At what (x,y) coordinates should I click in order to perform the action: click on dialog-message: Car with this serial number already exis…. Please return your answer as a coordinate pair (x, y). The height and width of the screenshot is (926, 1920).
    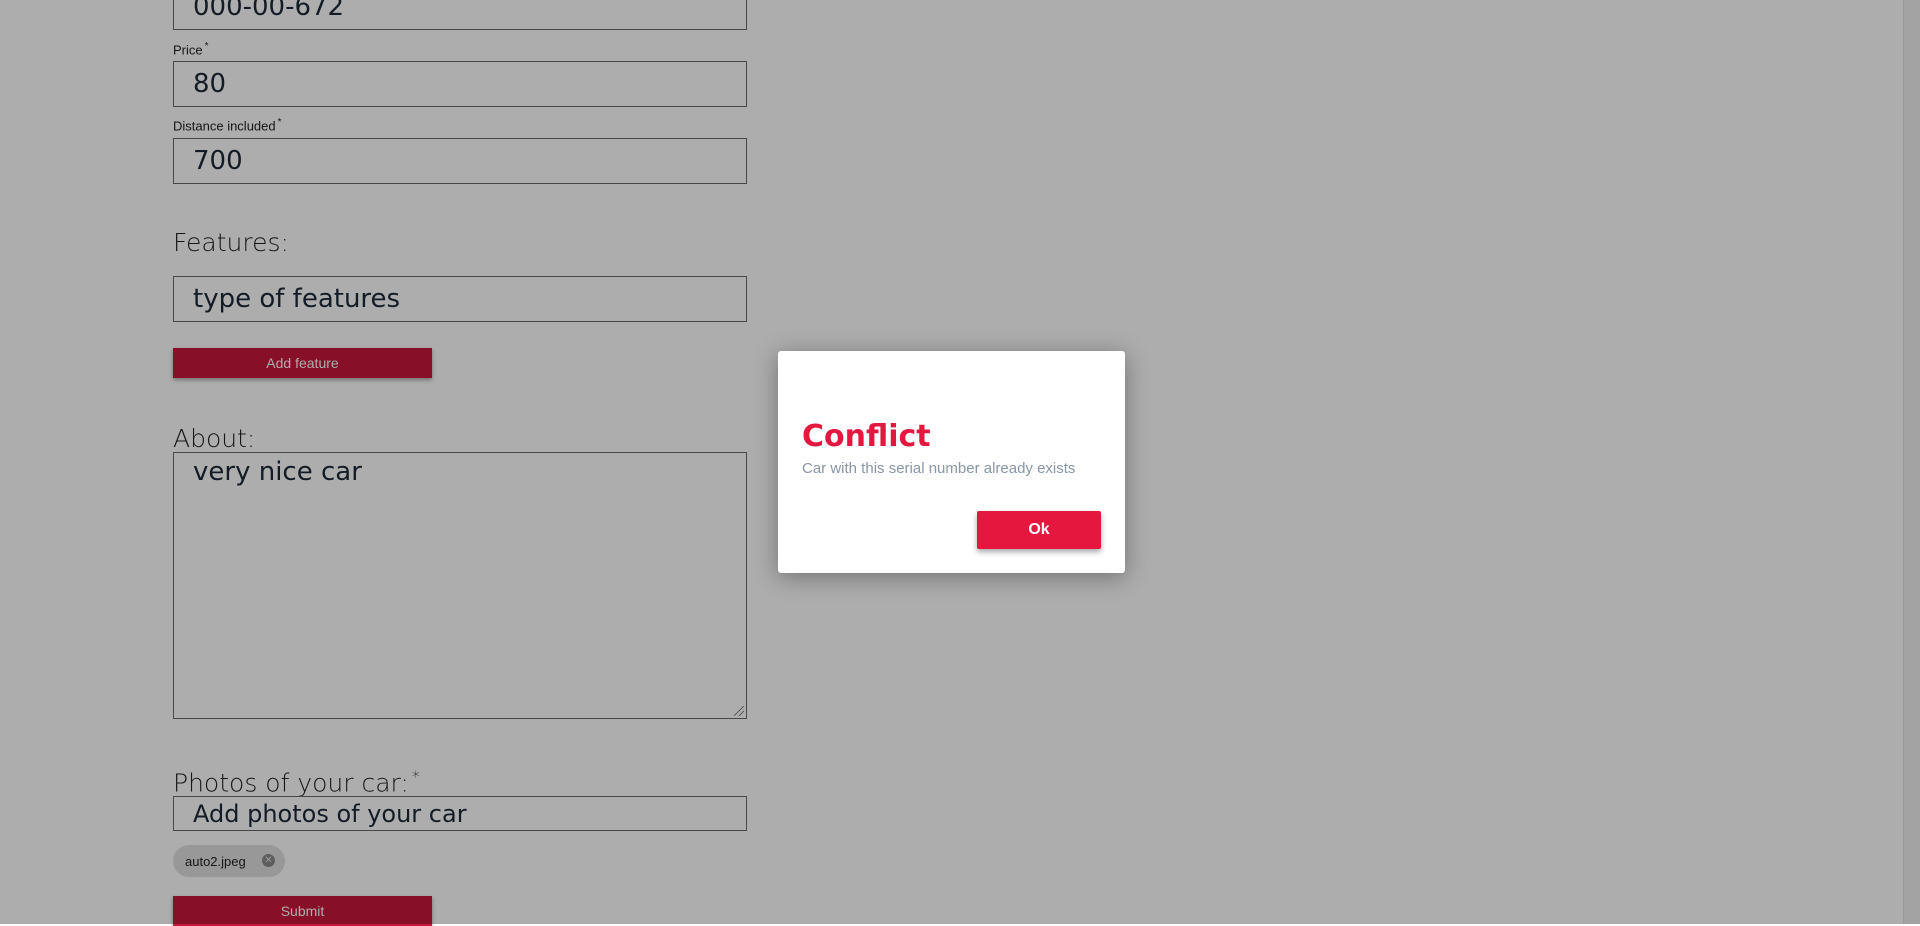
    Looking at the image, I should click on (939, 468).